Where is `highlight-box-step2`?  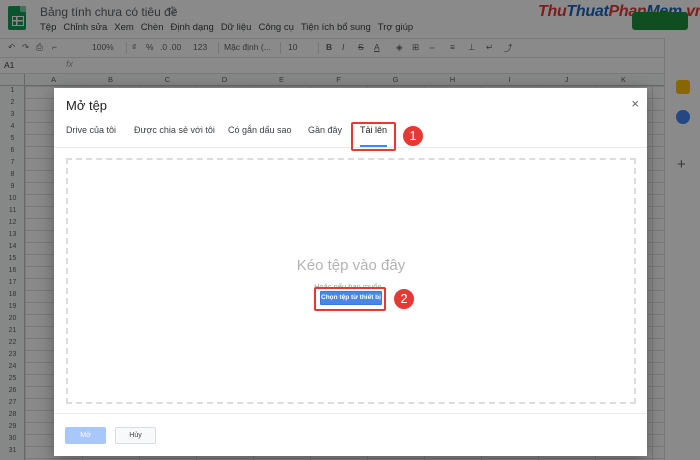 highlight-box-step2 is located at coordinates (350, 299).